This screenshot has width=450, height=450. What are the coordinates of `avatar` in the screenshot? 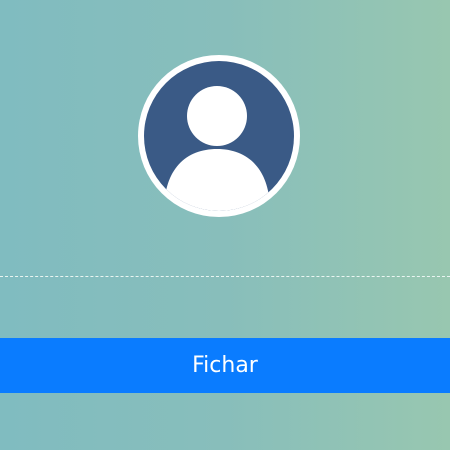 It's located at (219, 136).